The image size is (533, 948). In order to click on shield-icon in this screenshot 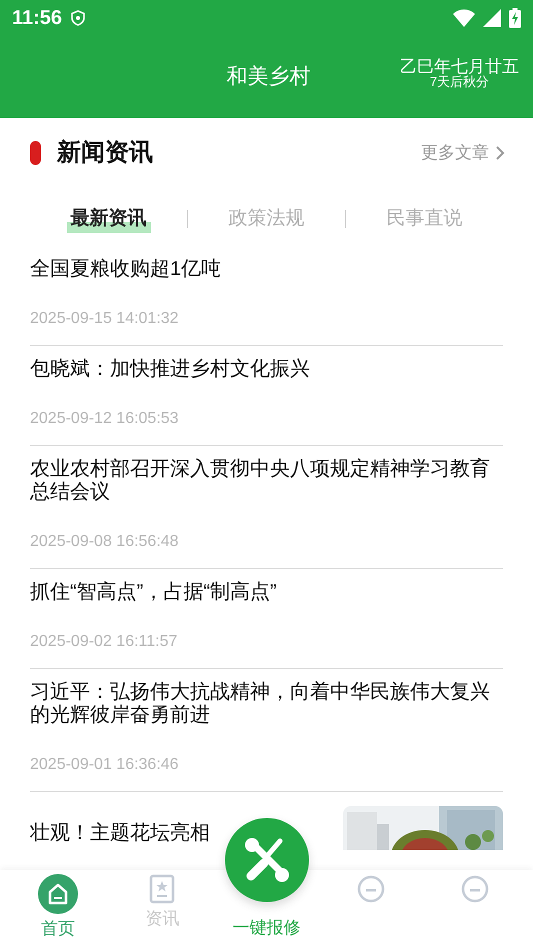, I will do `click(78, 18)`.